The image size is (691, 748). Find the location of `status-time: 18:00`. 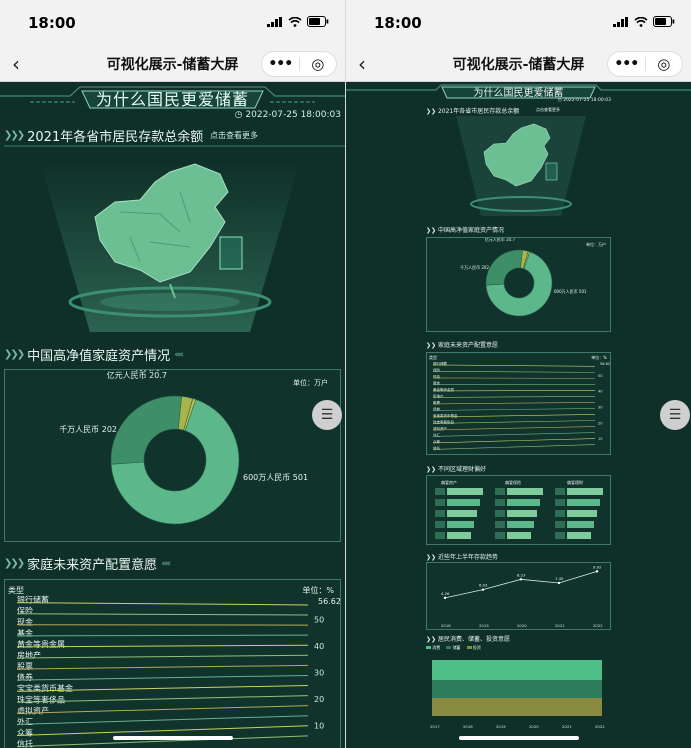

status-time: 18:00 is located at coordinates (52, 23).